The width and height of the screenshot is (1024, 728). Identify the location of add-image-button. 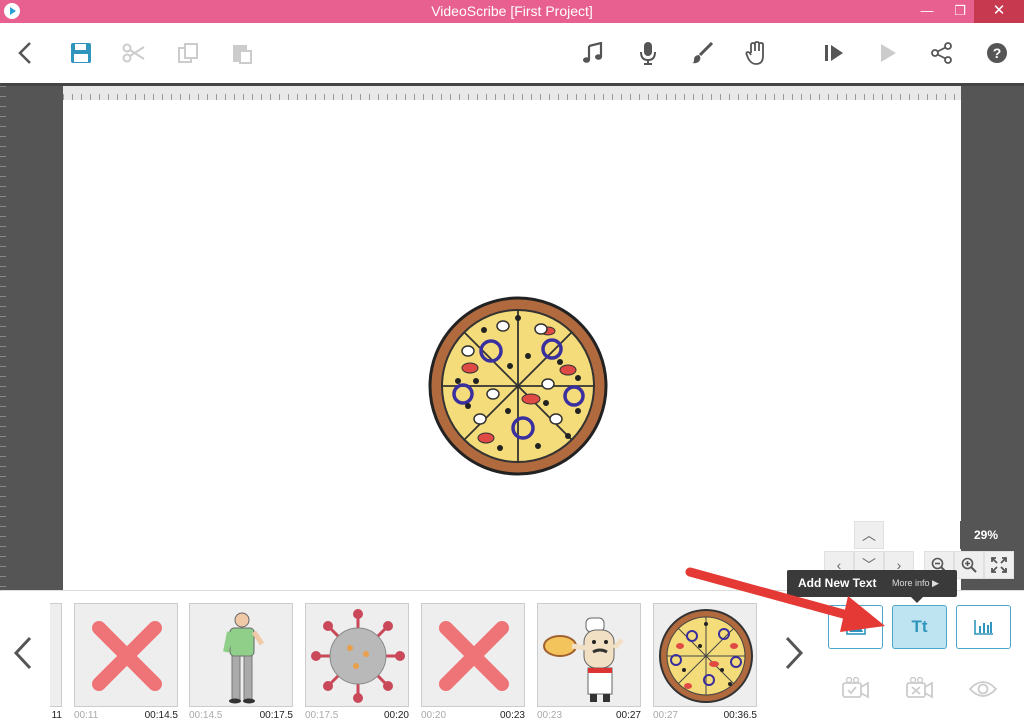
(855, 627).